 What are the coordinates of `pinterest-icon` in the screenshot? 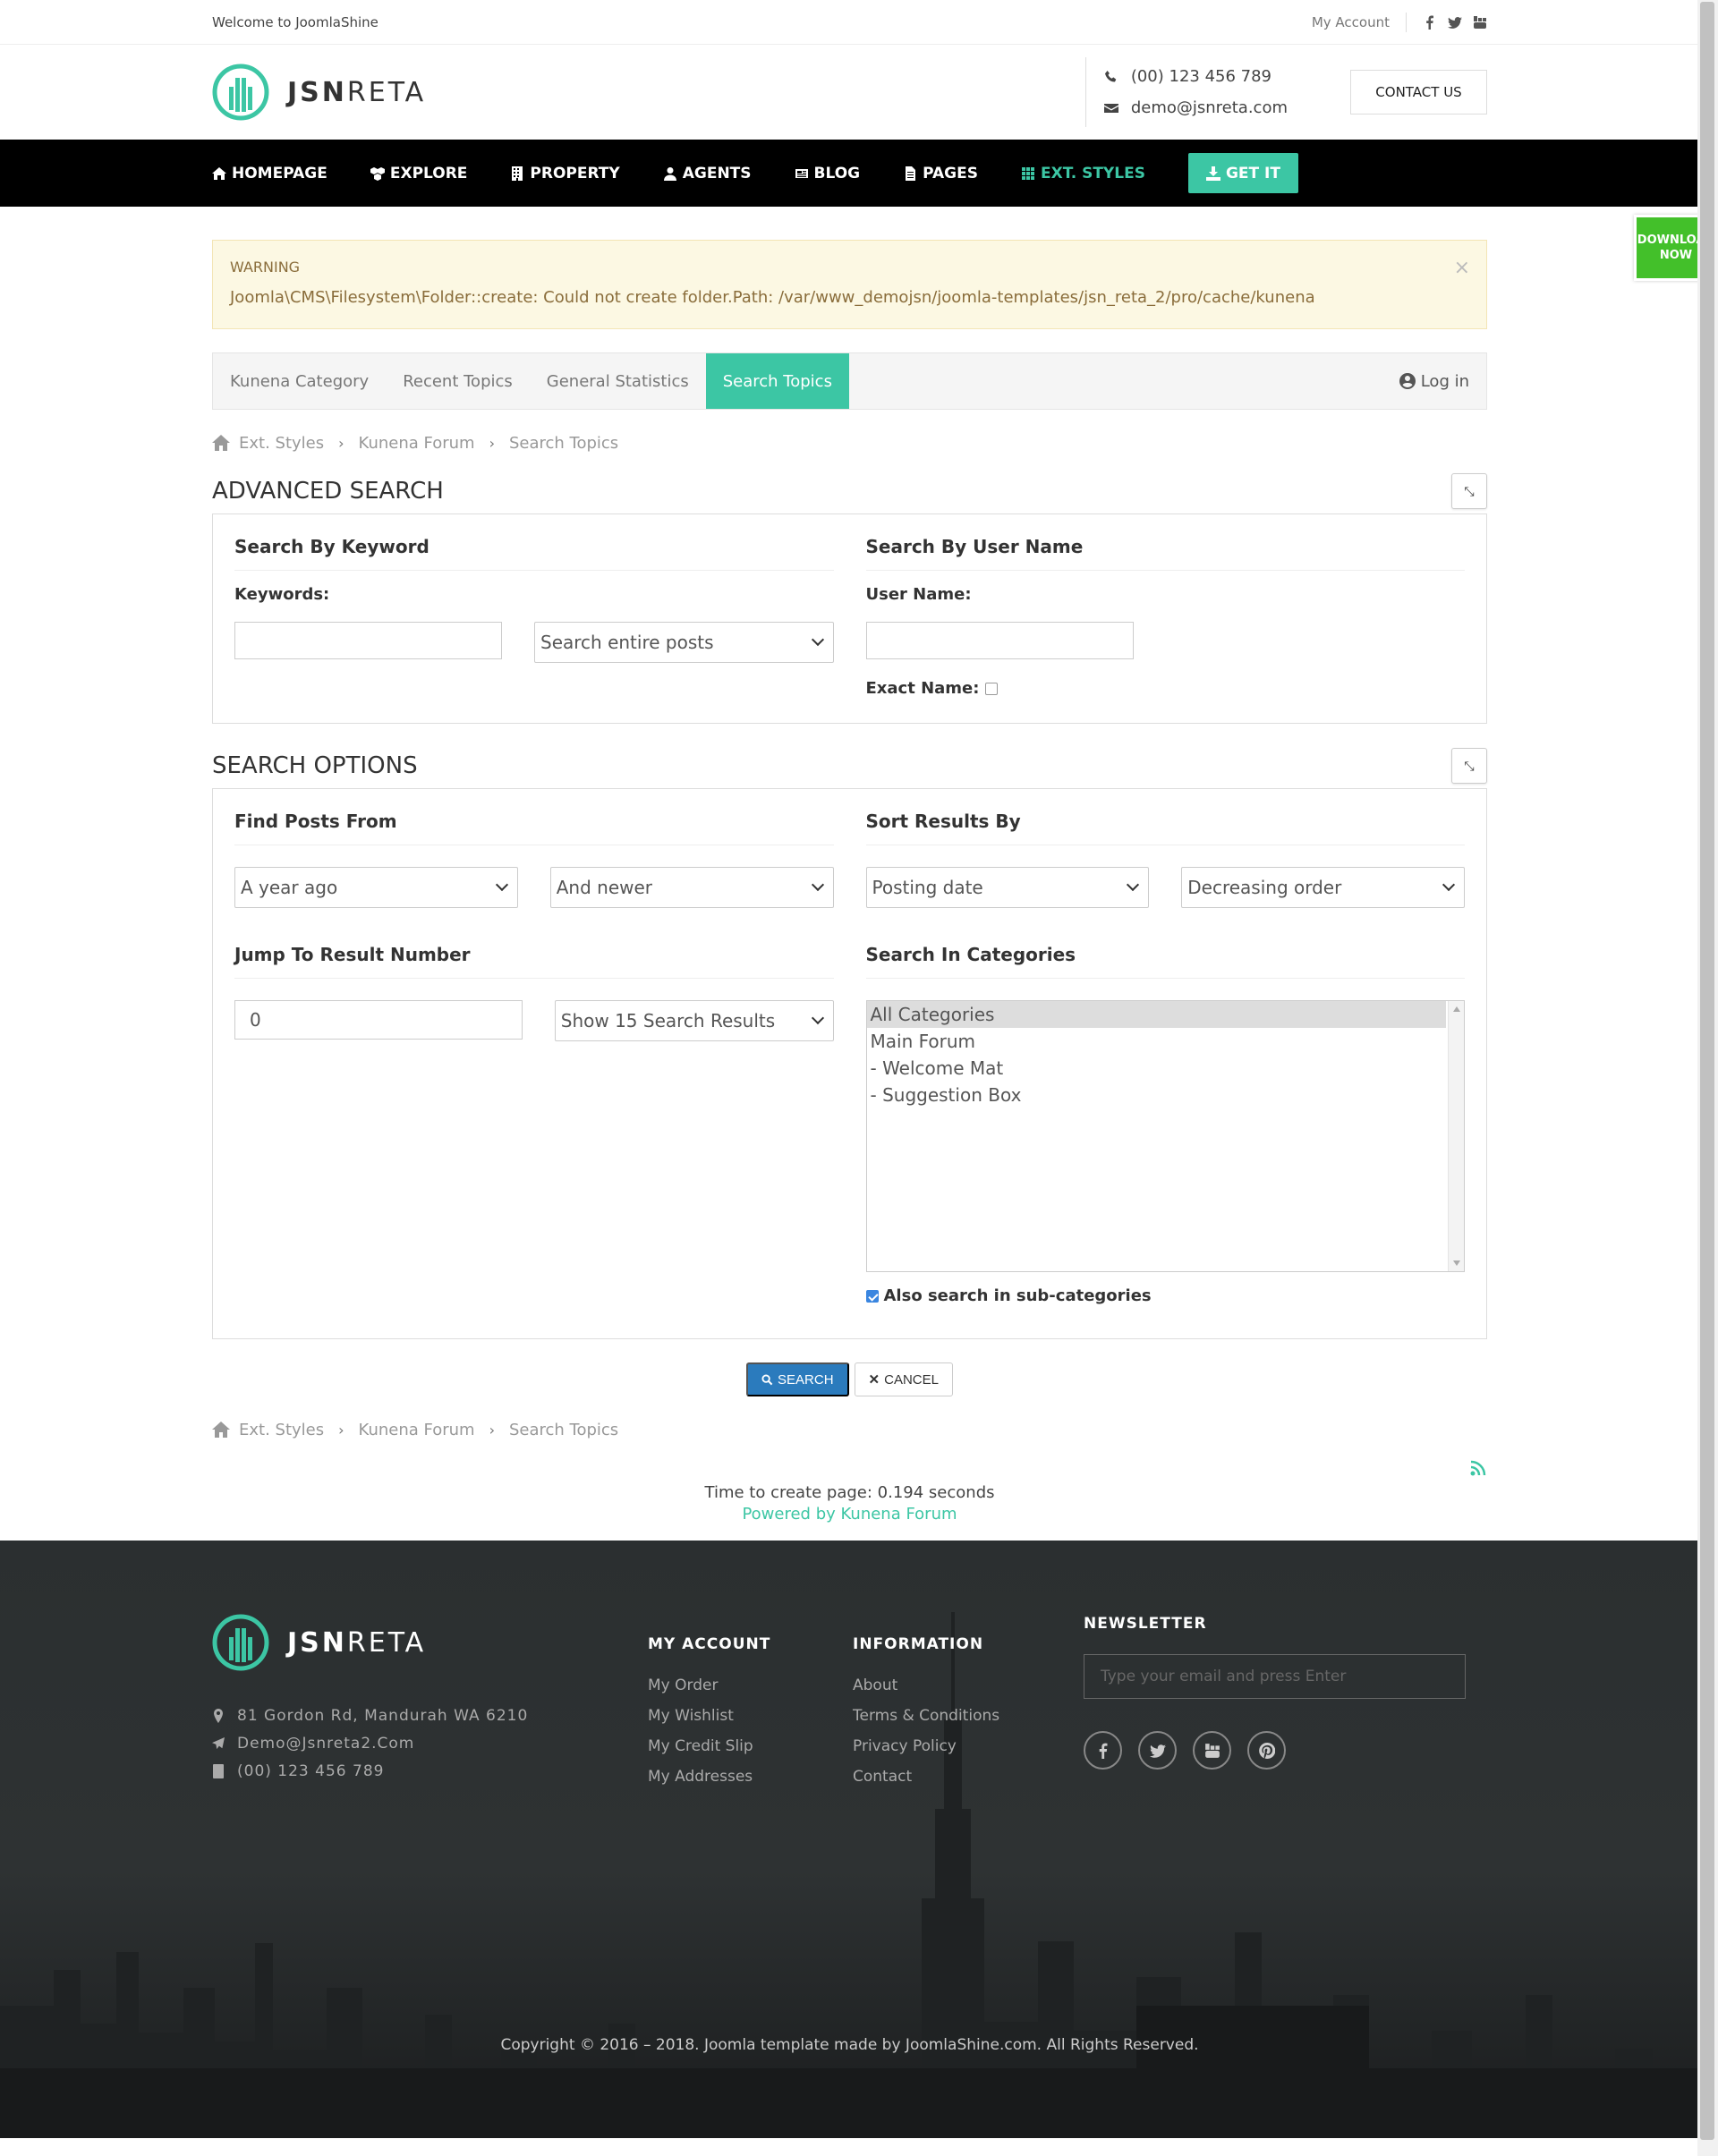 It's located at (1266, 1751).